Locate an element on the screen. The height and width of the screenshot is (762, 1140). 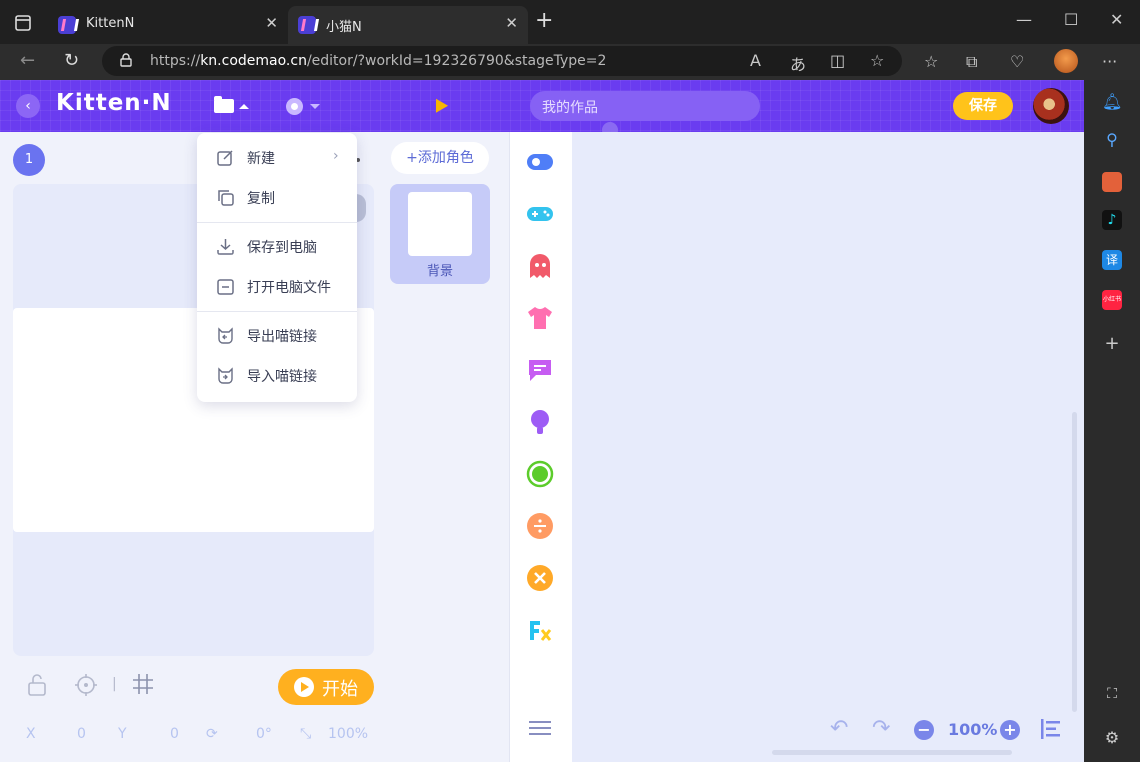
xiaohongshu-icon: 小红书 is located at coordinates (1112, 300).